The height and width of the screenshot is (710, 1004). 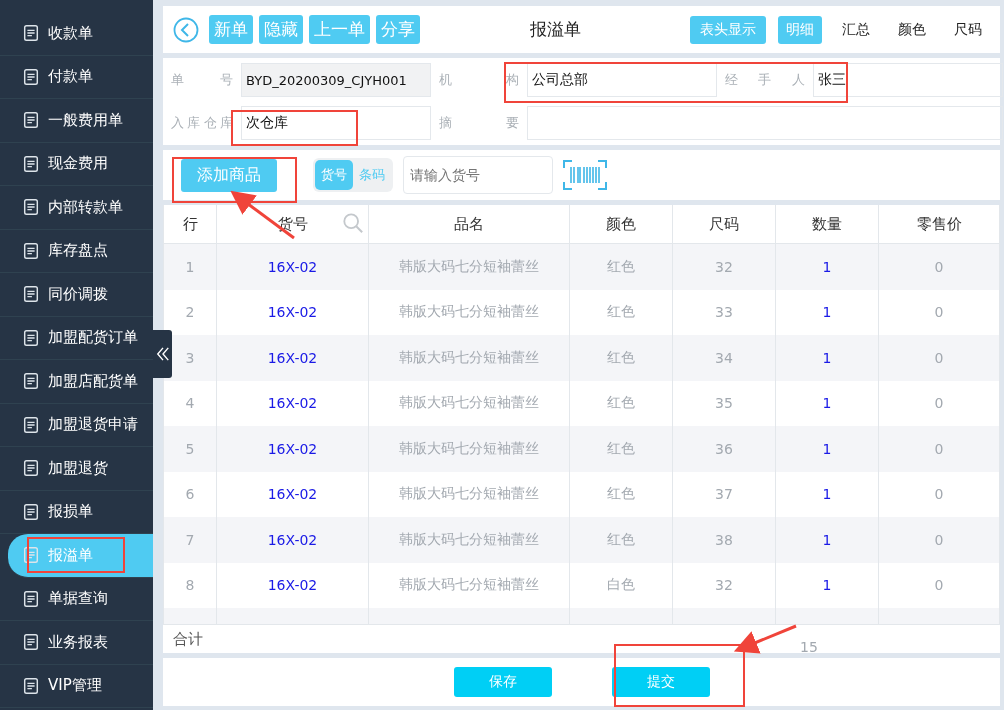 I want to click on page-title: 报溢单, so click(x=555, y=29).